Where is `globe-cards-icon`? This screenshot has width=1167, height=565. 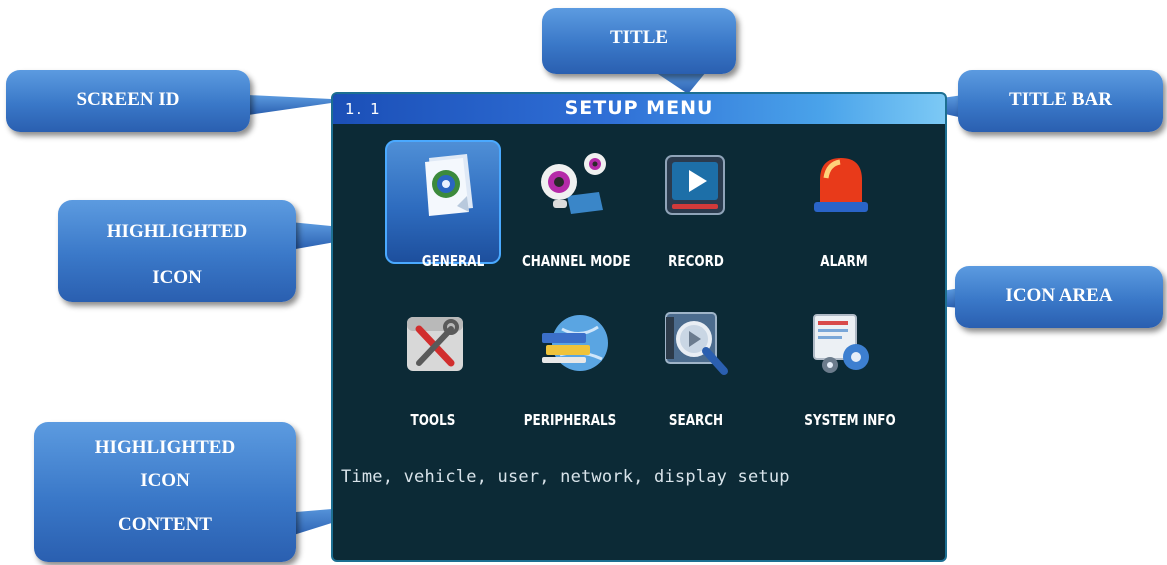 globe-cards-icon is located at coordinates (575, 343).